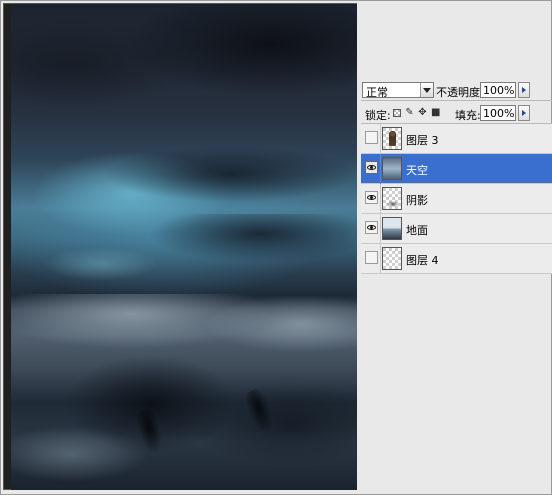  Describe the element at coordinates (456, 169) in the screenshot. I see `layer-row-sky: 天空` at that location.